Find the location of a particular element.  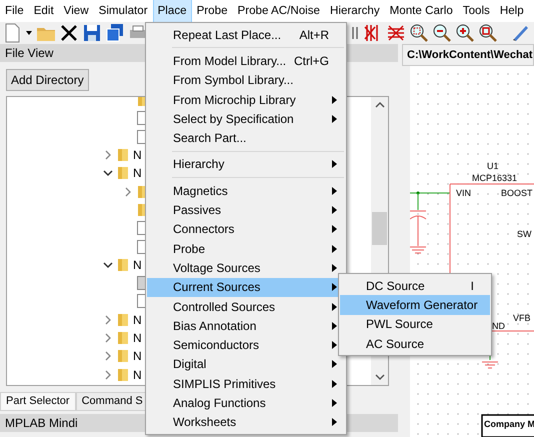

menu-entry: PWL Source is located at coordinates (415, 324).